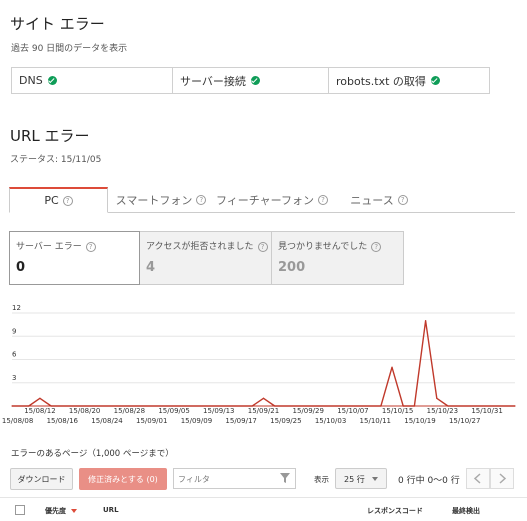  I want to click on next-page-button, so click(502, 478).